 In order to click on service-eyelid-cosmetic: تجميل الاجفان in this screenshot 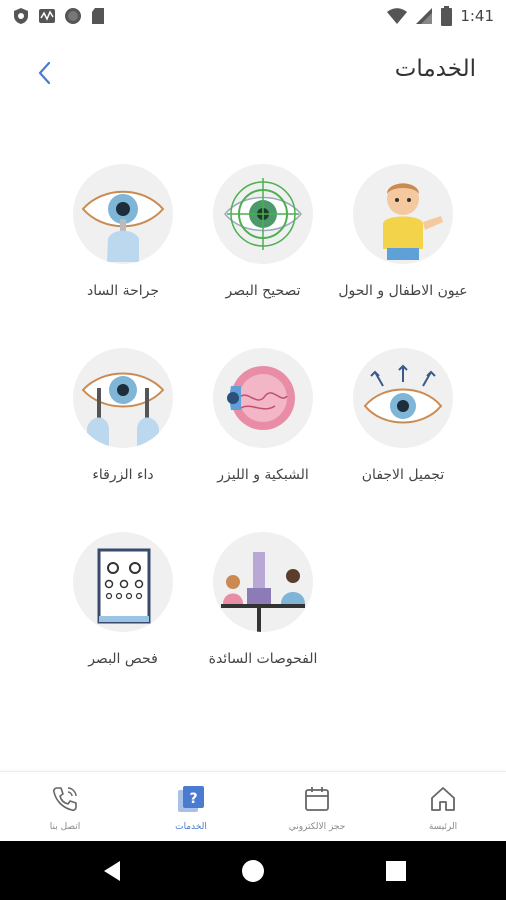, I will do `click(403, 418)`.